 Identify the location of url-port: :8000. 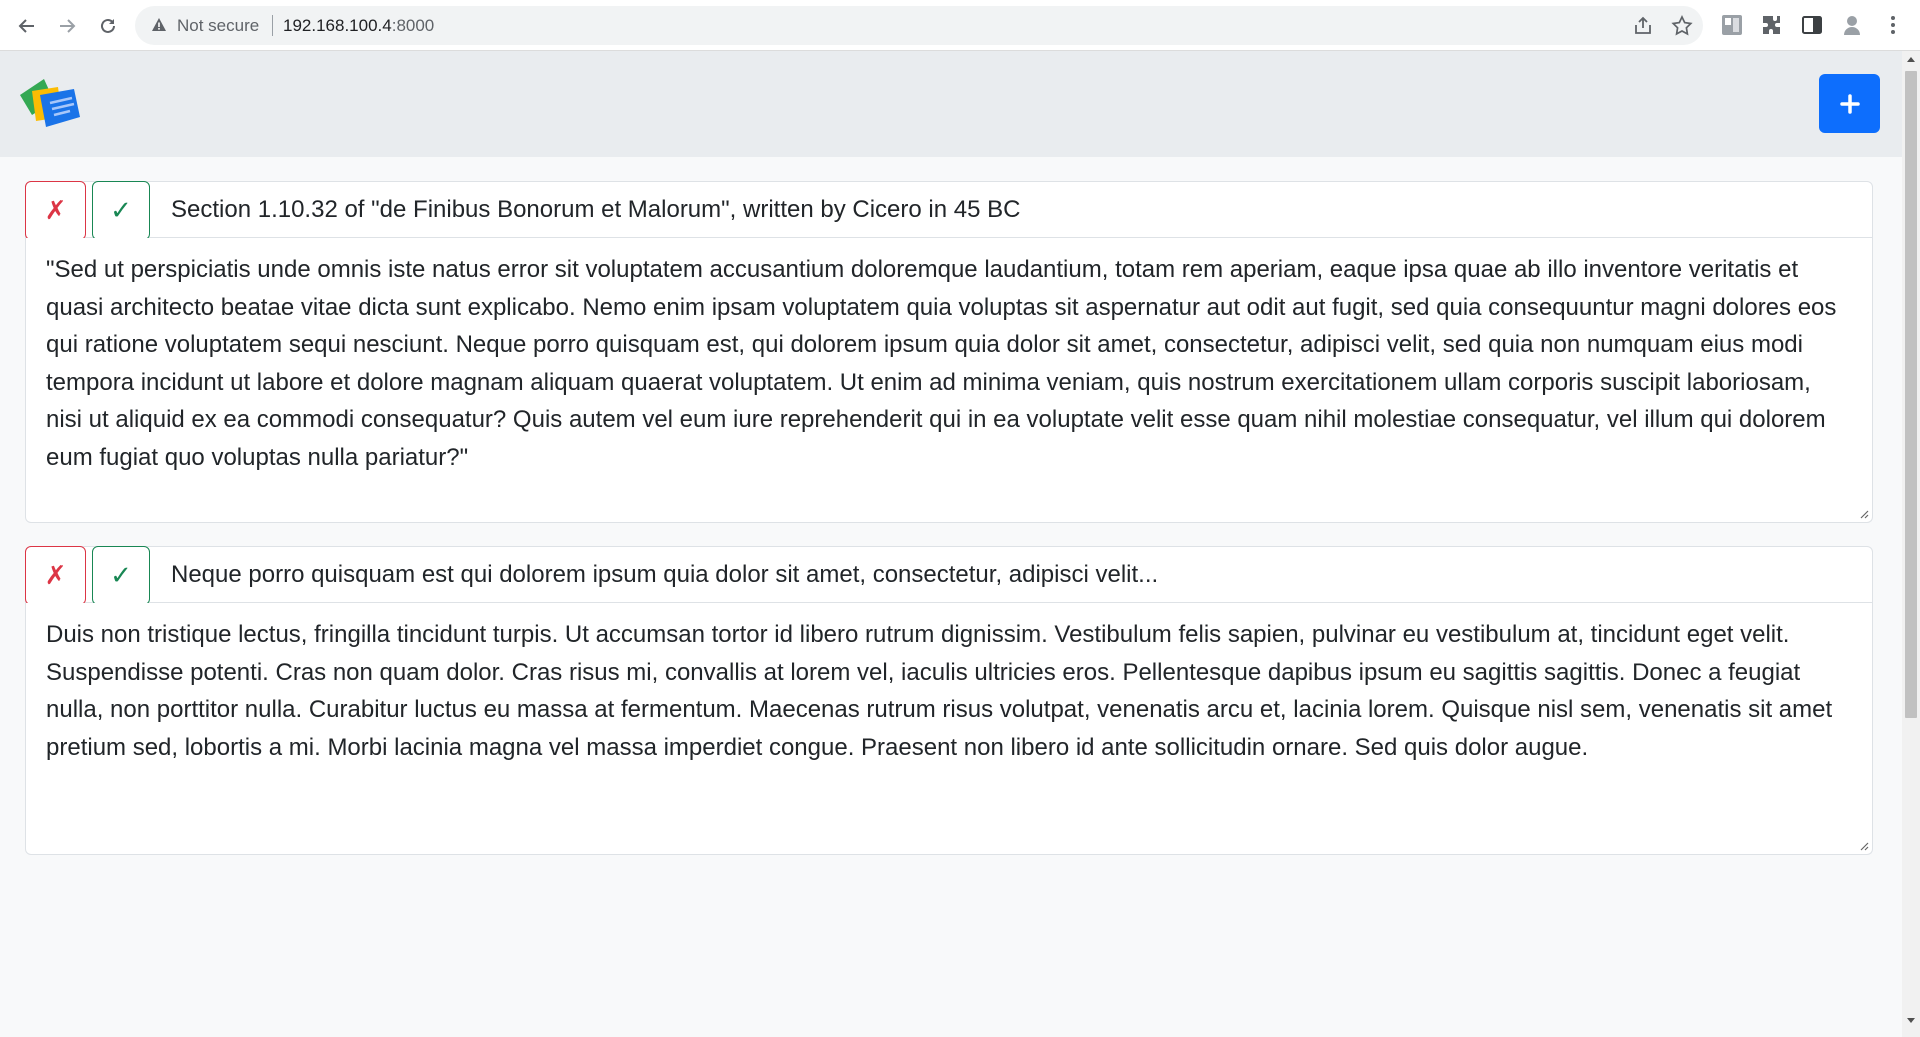
(413, 25).